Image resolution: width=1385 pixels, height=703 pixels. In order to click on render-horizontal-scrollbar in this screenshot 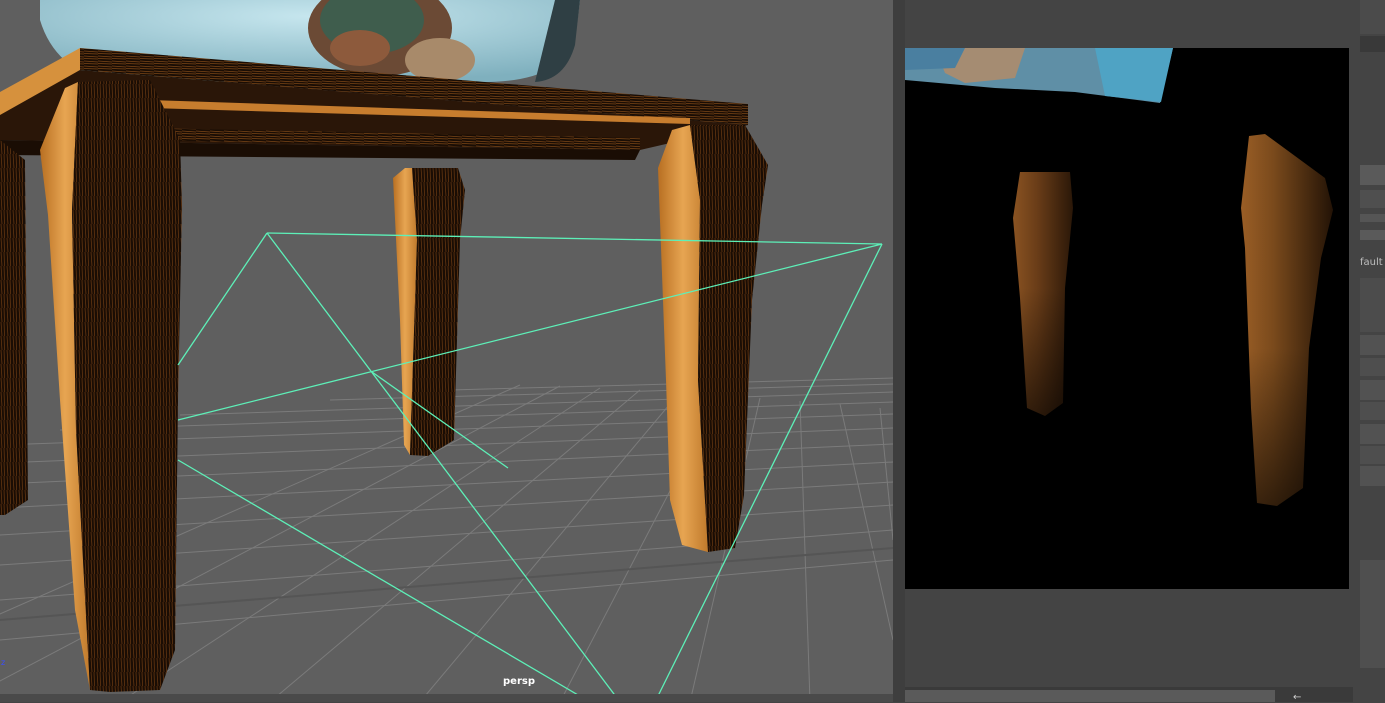, I will do `click(1090, 696)`.